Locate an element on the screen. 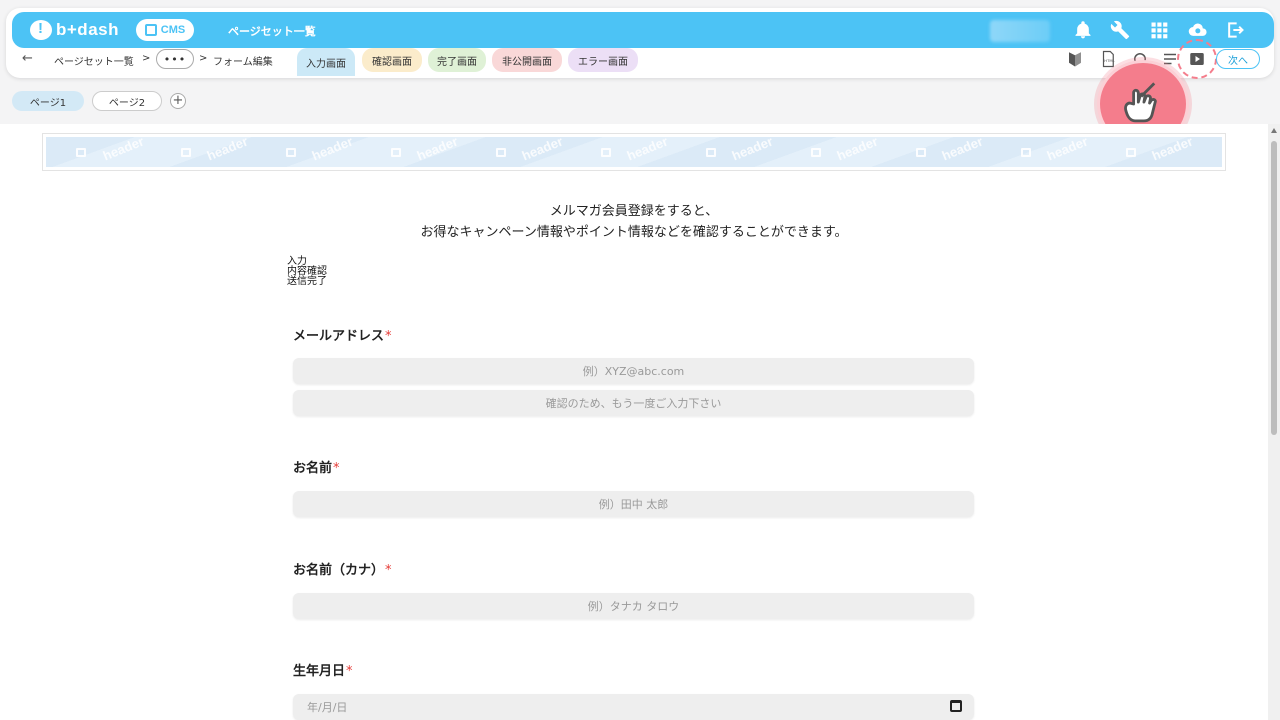 The height and width of the screenshot is (720, 1280). back-arrow-icon: ← is located at coordinates (27, 58).